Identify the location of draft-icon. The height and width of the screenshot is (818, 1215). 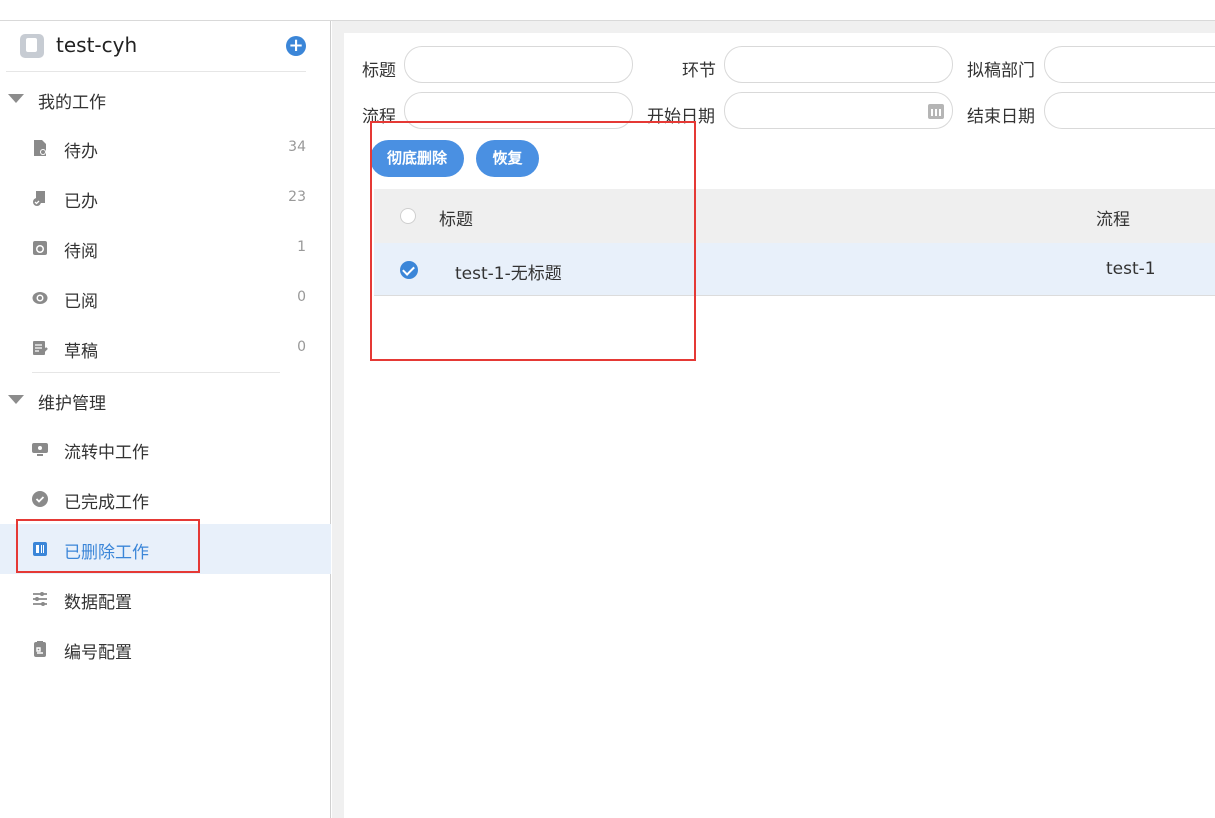
(40, 348).